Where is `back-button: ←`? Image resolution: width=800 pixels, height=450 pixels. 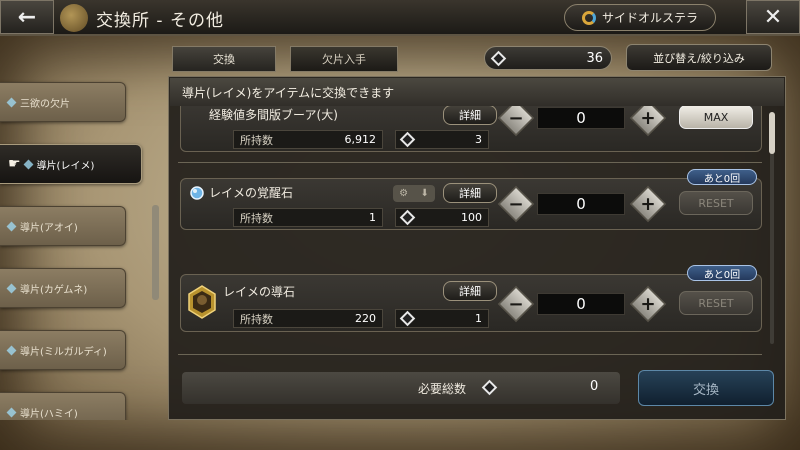
back-button: ← is located at coordinates (27, 17).